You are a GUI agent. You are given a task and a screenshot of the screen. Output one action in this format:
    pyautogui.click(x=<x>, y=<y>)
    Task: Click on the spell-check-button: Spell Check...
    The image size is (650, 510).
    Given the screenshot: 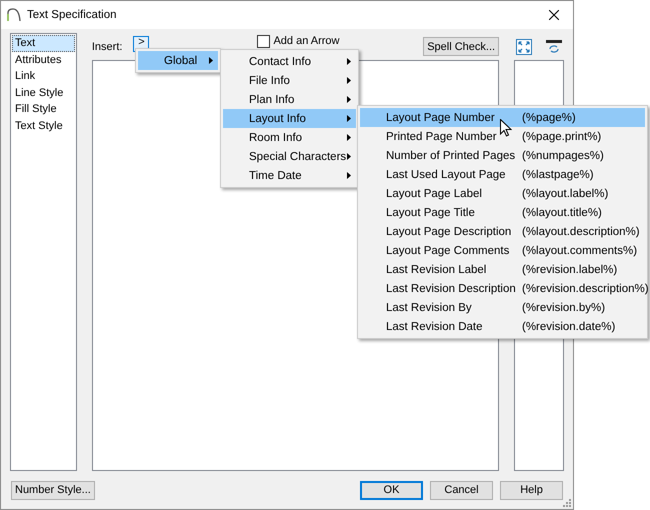 What is the action you would take?
    pyautogui.click(x=461, y=46)
    